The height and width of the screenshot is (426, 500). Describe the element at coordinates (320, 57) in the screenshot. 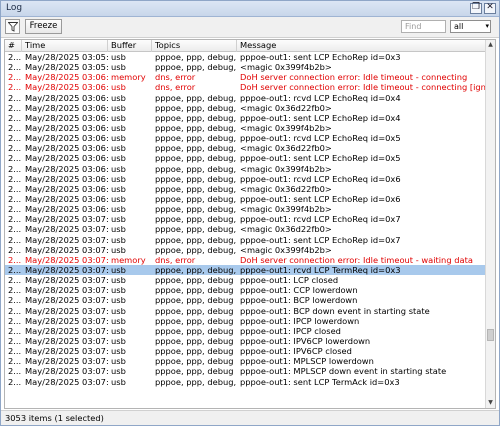

I see `row-message: pppoe-out1: sent LCP EchoRep id=0x3` at that location.